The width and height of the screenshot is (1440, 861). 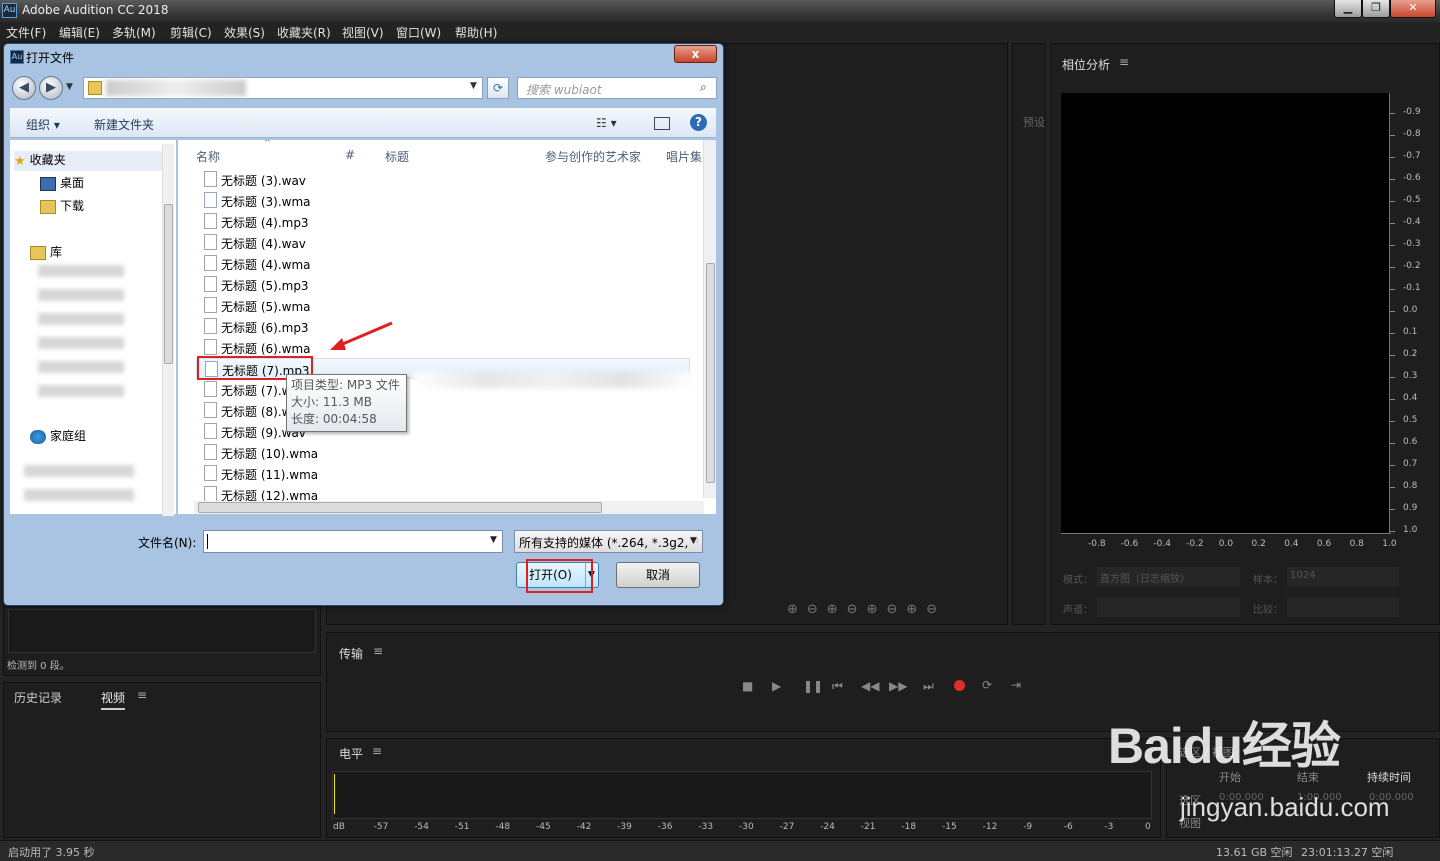 I want to click on menu-view: 视图(V), so click(x=363, y=32).